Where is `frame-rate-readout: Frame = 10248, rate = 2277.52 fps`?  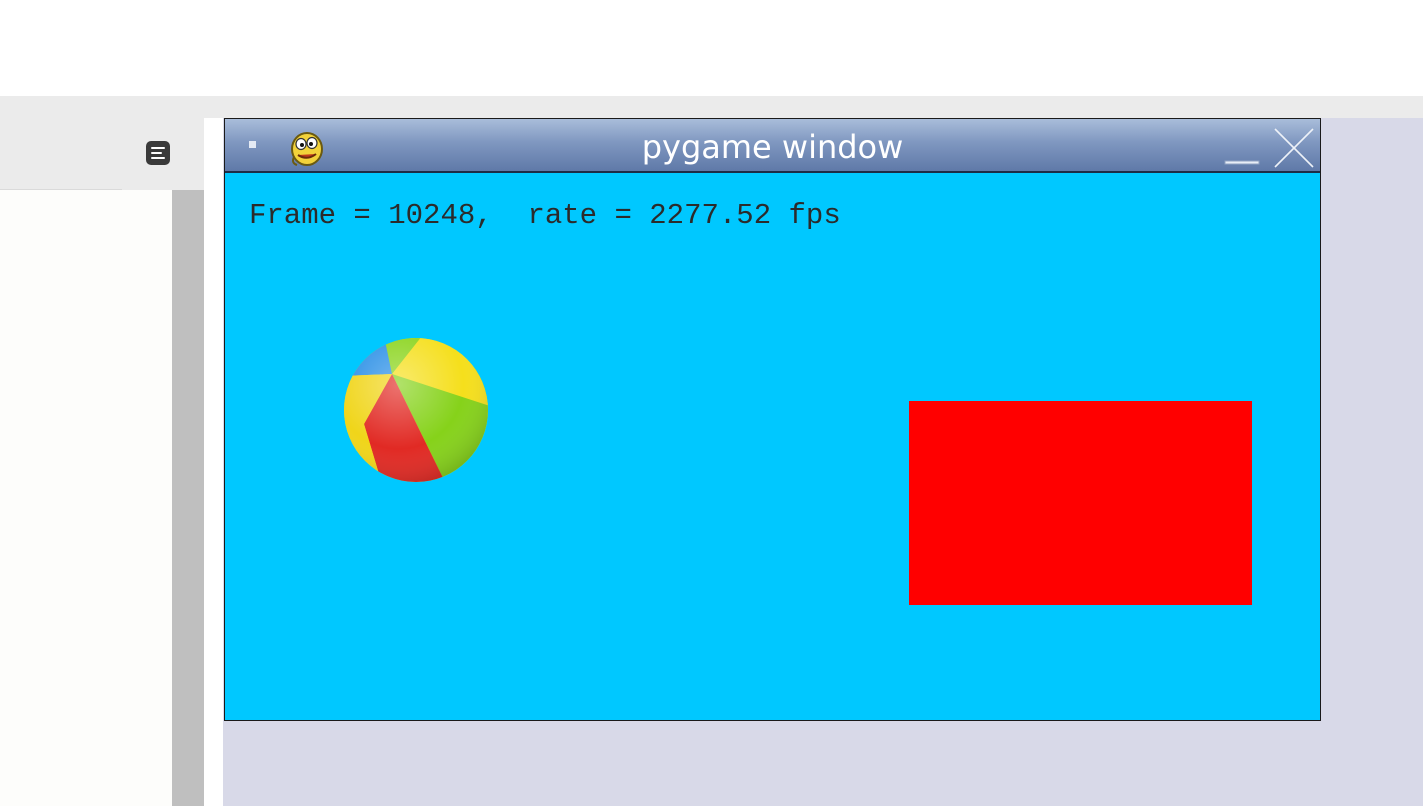
frame-rate-readout: Frame = 10248, rate = 2277.52 fps is located at coordinates (545, 216).